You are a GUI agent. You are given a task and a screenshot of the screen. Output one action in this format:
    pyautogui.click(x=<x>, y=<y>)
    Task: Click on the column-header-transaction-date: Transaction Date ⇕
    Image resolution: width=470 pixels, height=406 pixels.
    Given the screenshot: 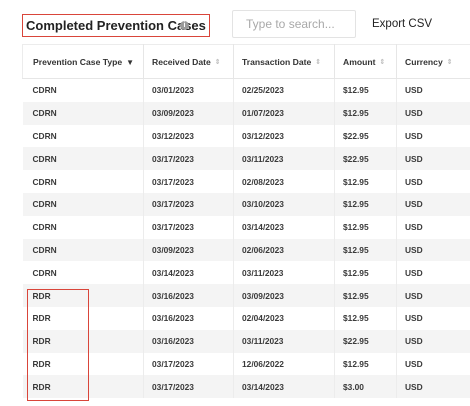 What is the action you would take?
    pyautogui.click(x=284, y=61)
    